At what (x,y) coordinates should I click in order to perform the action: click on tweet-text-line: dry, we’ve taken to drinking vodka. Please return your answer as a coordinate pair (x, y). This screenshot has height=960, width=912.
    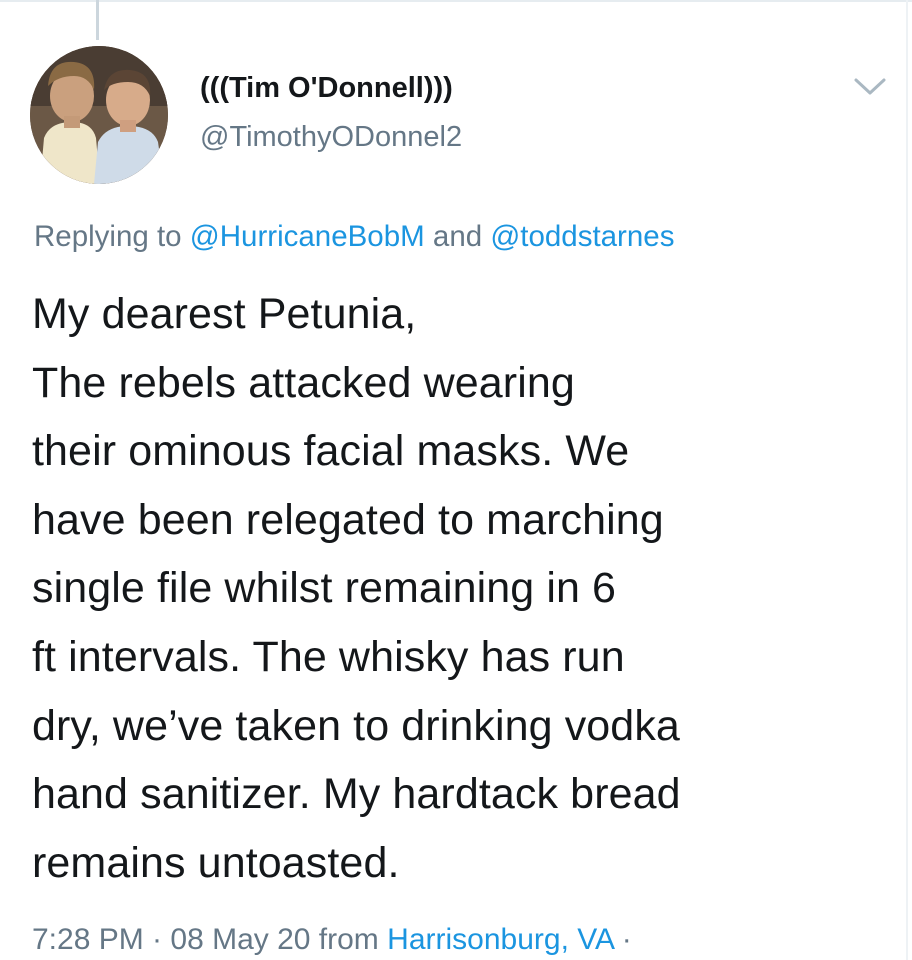
    Looking at the image, I should click on (356, 725).